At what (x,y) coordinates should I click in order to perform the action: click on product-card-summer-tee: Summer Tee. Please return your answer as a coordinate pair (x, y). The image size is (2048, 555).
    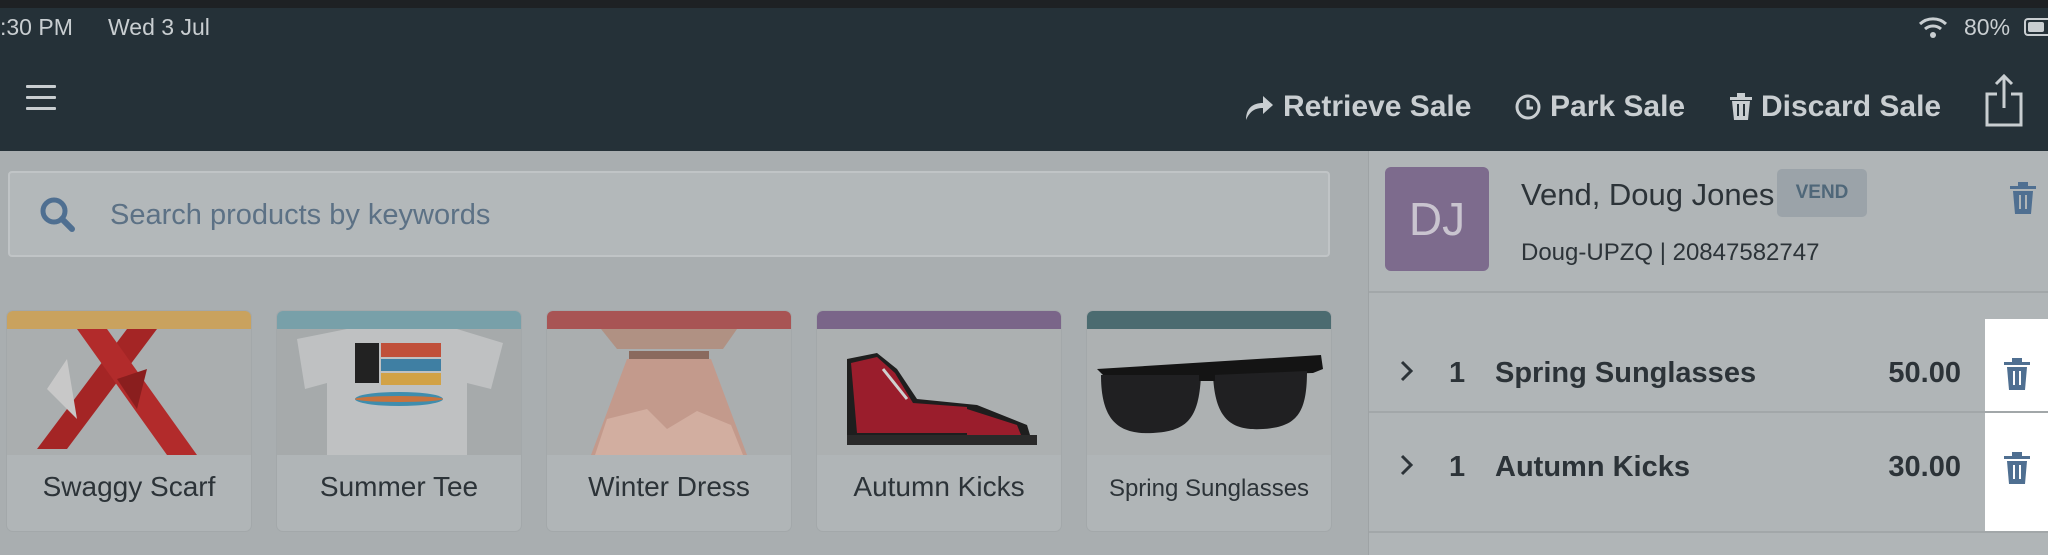
    Looking at the image, I should click on (399, 421).